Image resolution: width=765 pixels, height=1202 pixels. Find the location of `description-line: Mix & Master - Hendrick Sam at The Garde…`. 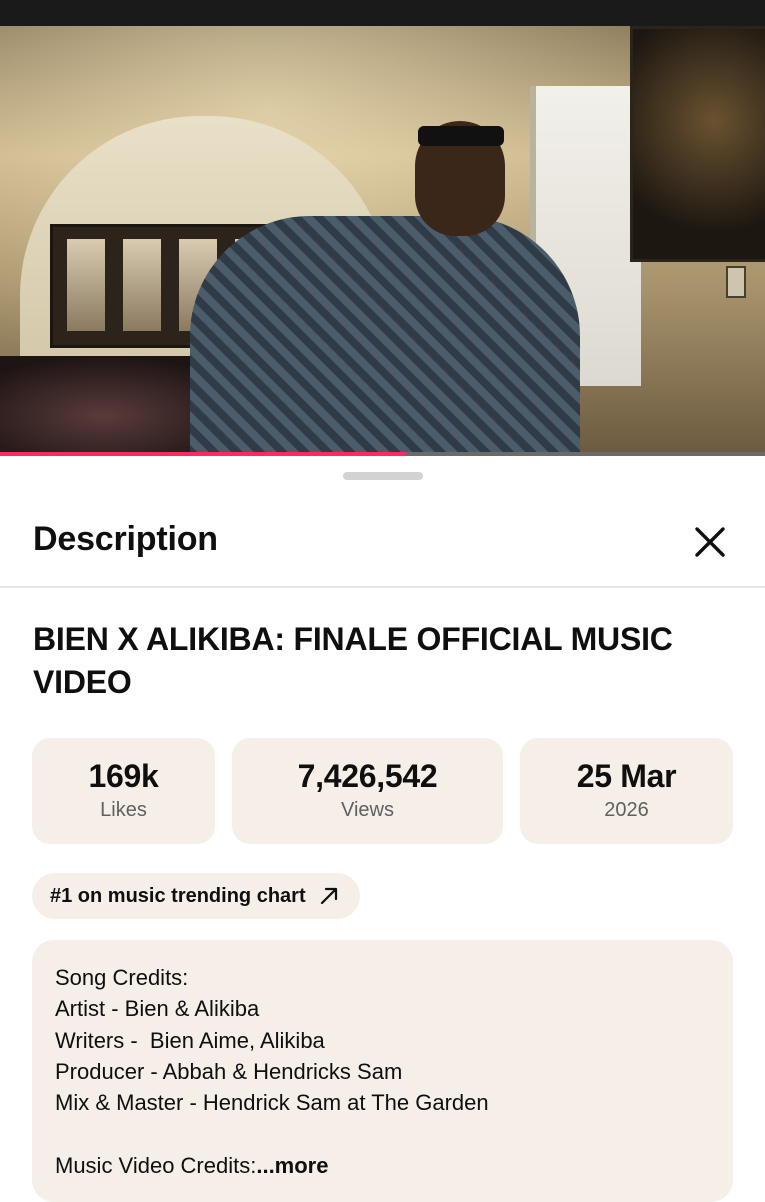

description-line: Mix & Master - Hendrick Sam at The Garde… is located at coordinates (272, 1103).